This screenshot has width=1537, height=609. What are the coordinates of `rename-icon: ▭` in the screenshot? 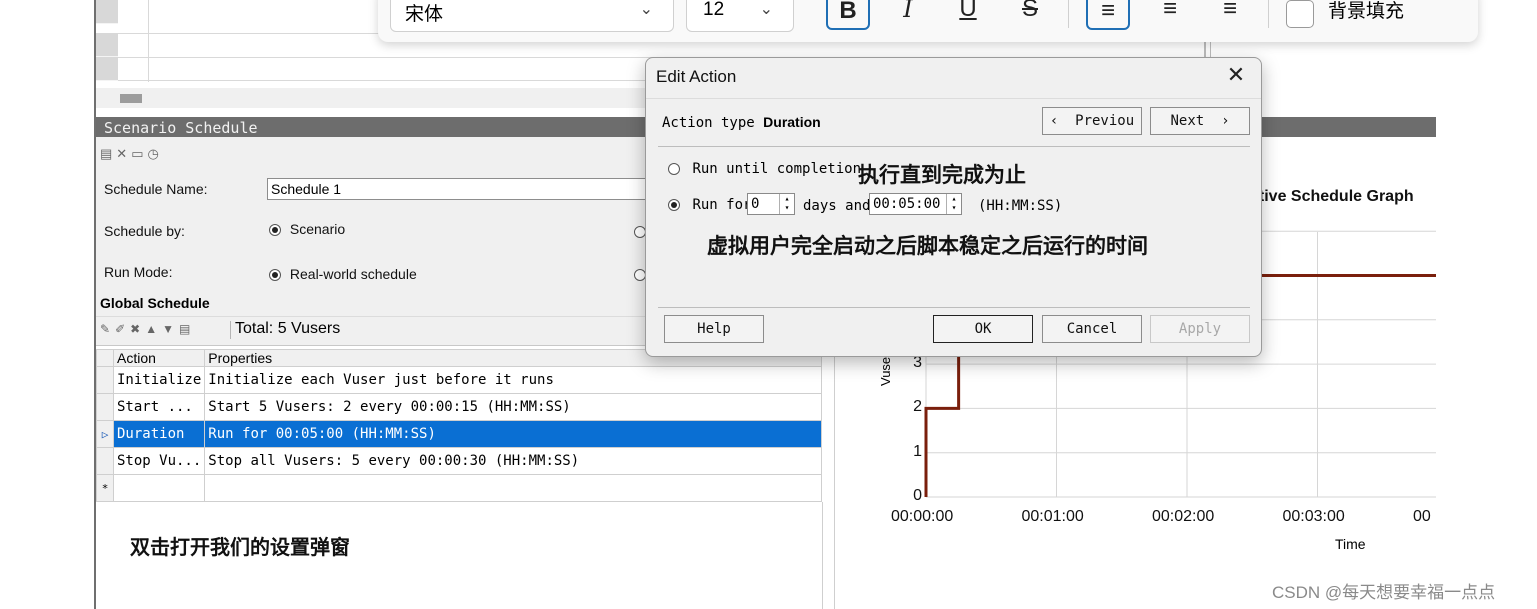 It's located at (139, 153).